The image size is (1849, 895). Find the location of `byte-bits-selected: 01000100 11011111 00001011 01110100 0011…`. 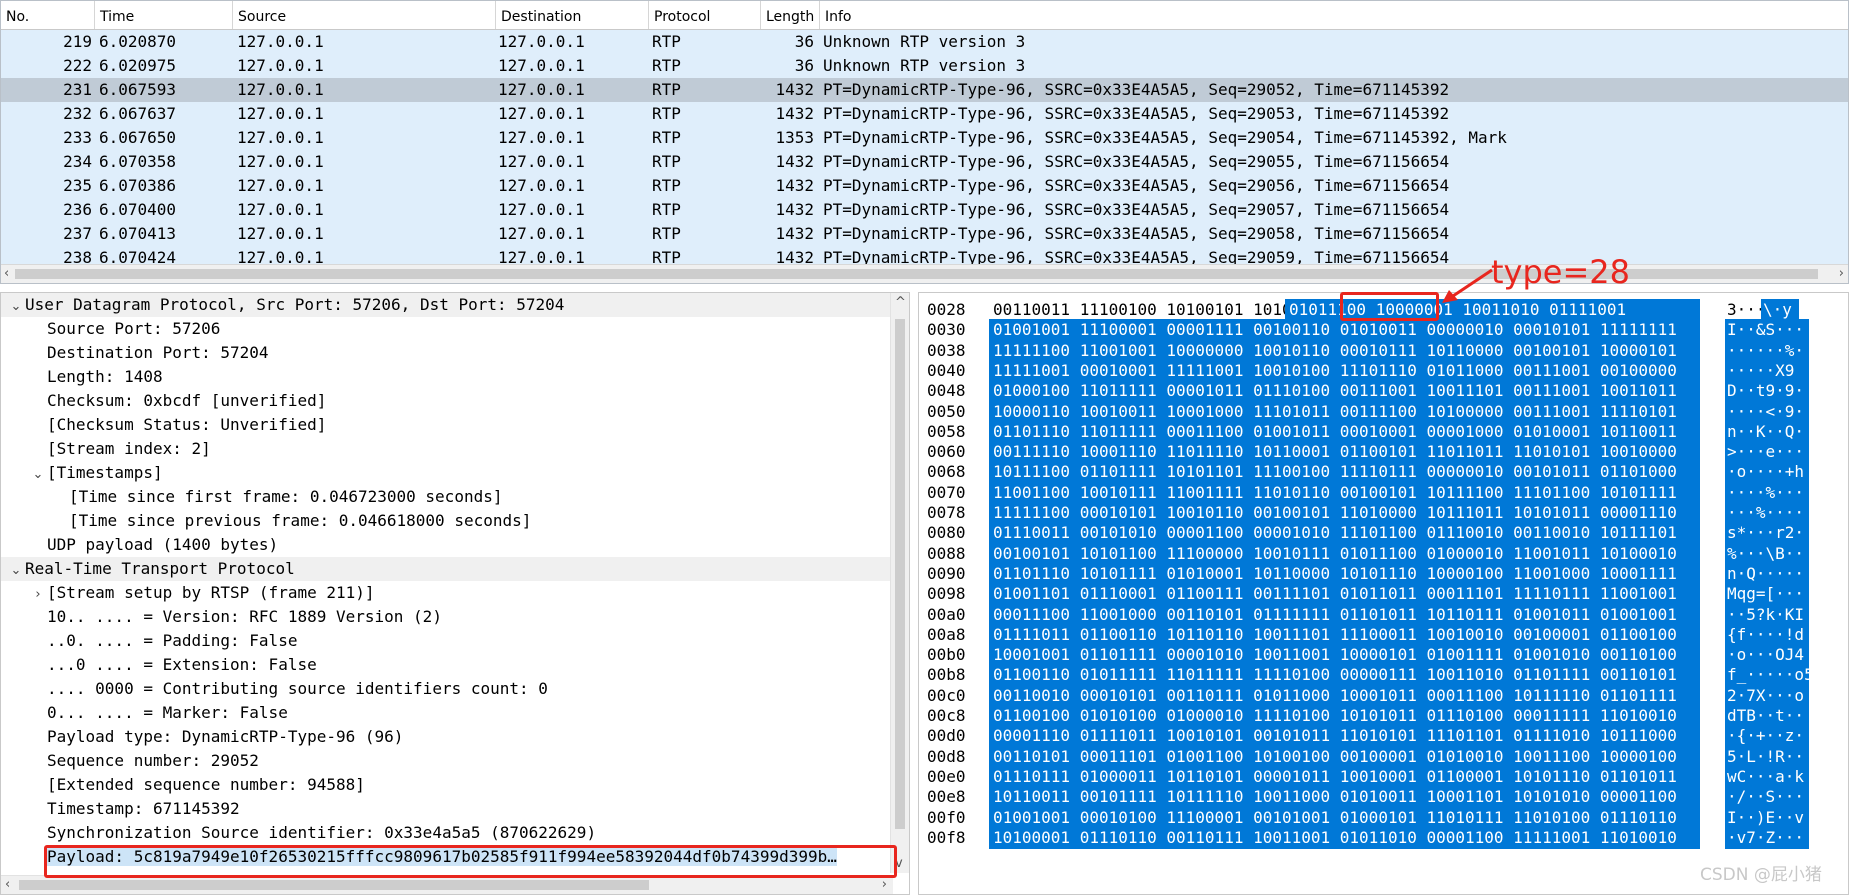

byte-bits-selected: 01000100 11011111 00001011 01110100 0011… is located at coordinates (1344, 391).